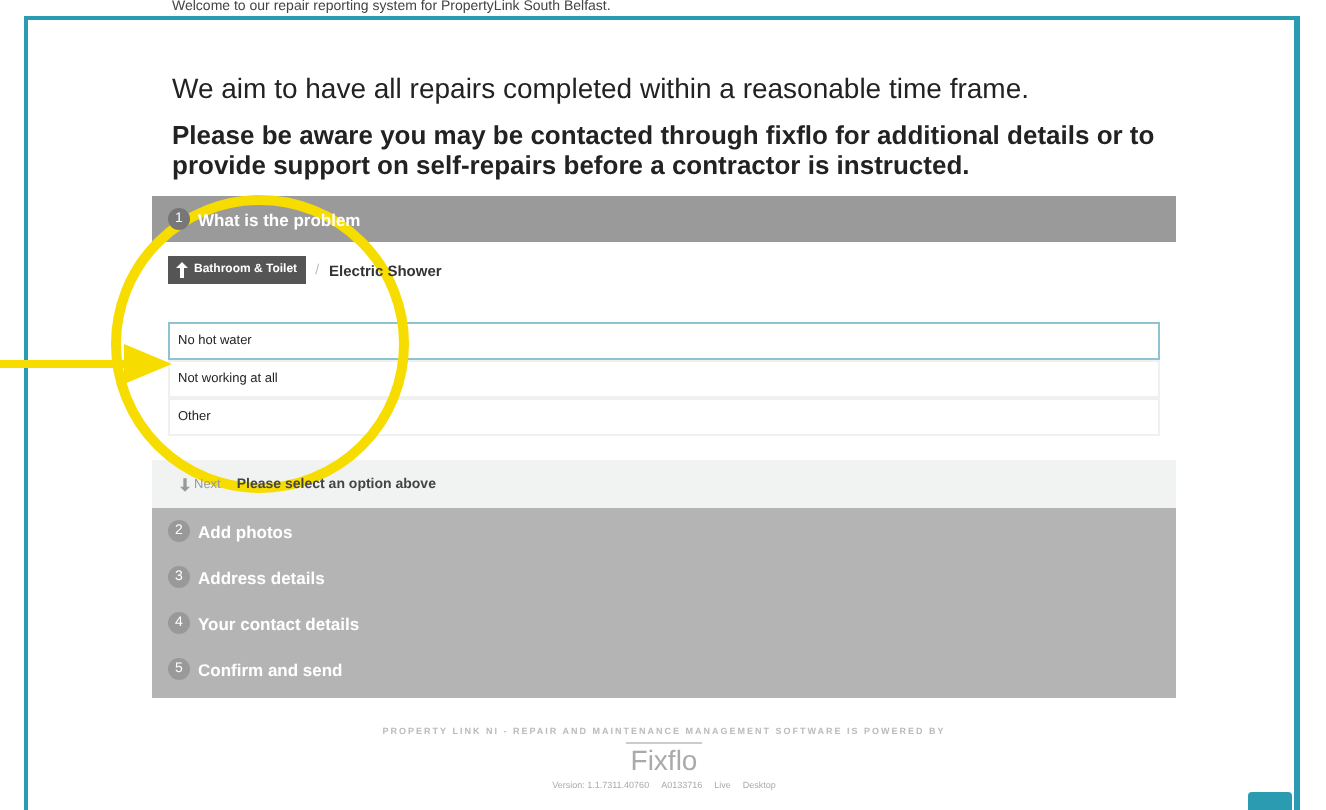 The image size is (1326, 810). What do you see at coordinates (664, 150) in the screenshot?
I see `warning-text: Please be aware you may be contacted through fixflo for additional details or to provide support on self-repairs before a contractor is instructed.` at bounding box center [664, 150].